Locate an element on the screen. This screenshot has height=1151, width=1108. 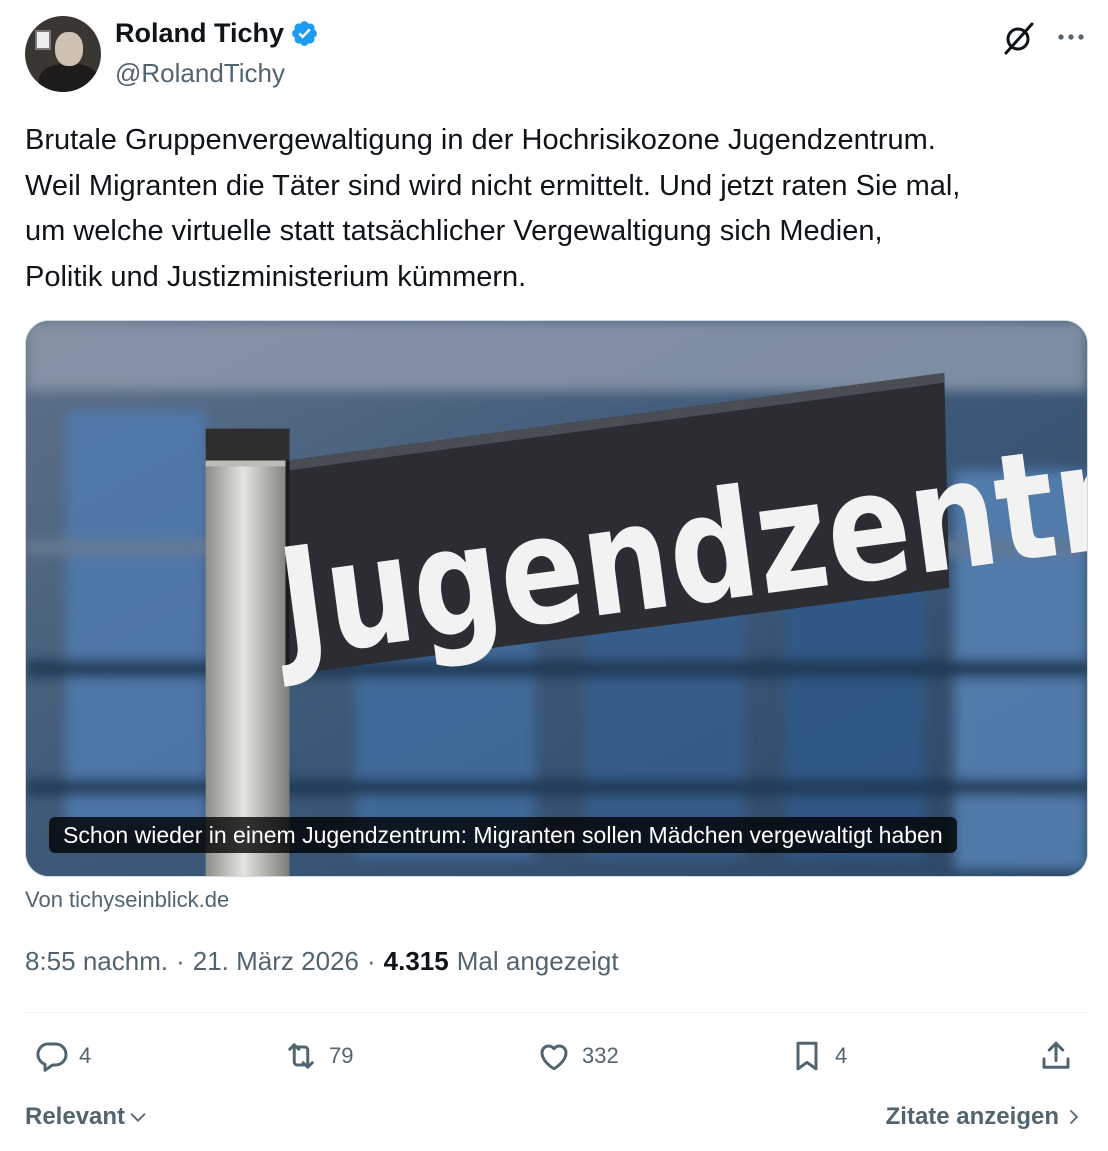
reply-icon is located at coordinates (52, 1057).